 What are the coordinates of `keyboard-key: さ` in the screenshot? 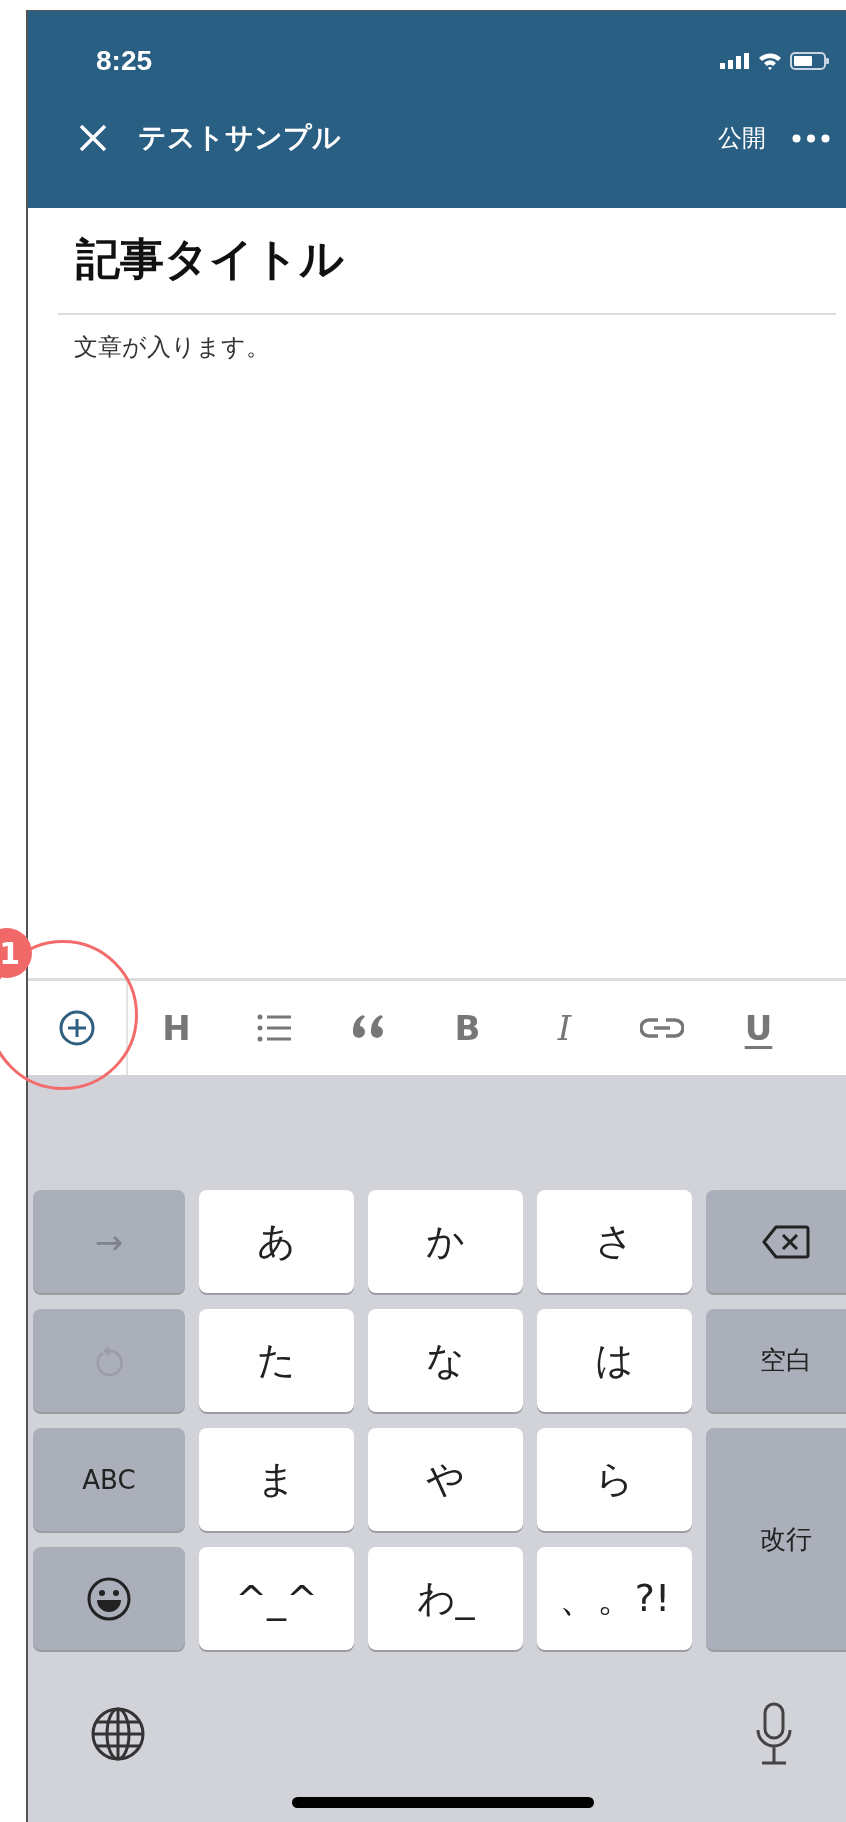 It's located at (614, 1241).